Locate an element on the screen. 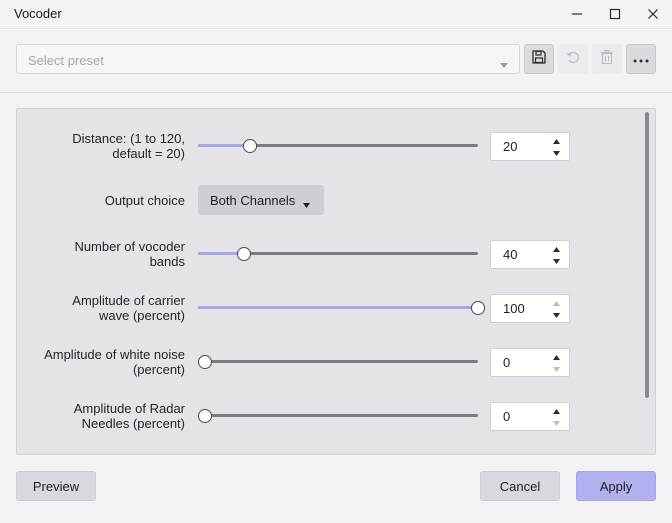 The width and height of the screenshot is (672, 523). distance-value: 20 is located at coordinates (510, 146).